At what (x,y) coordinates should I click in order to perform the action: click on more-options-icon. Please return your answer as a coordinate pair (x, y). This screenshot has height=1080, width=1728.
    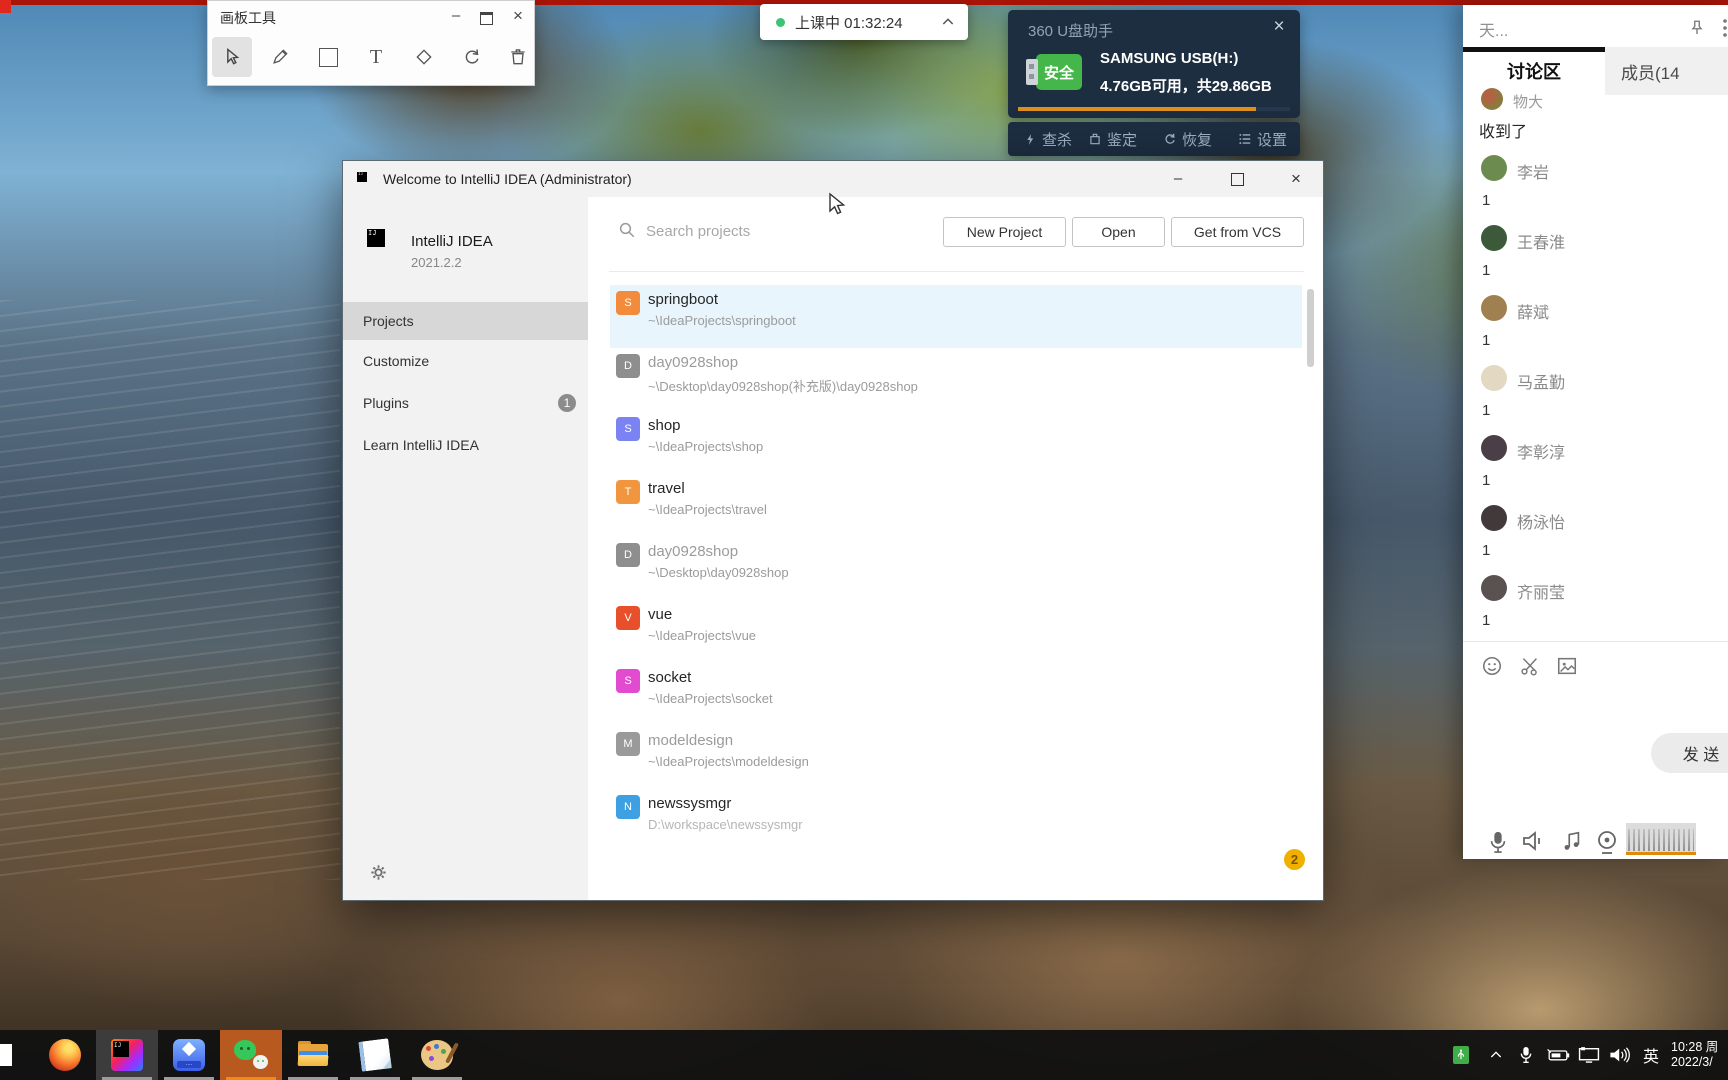
    Looking at the image, I should click on (1724, 28).